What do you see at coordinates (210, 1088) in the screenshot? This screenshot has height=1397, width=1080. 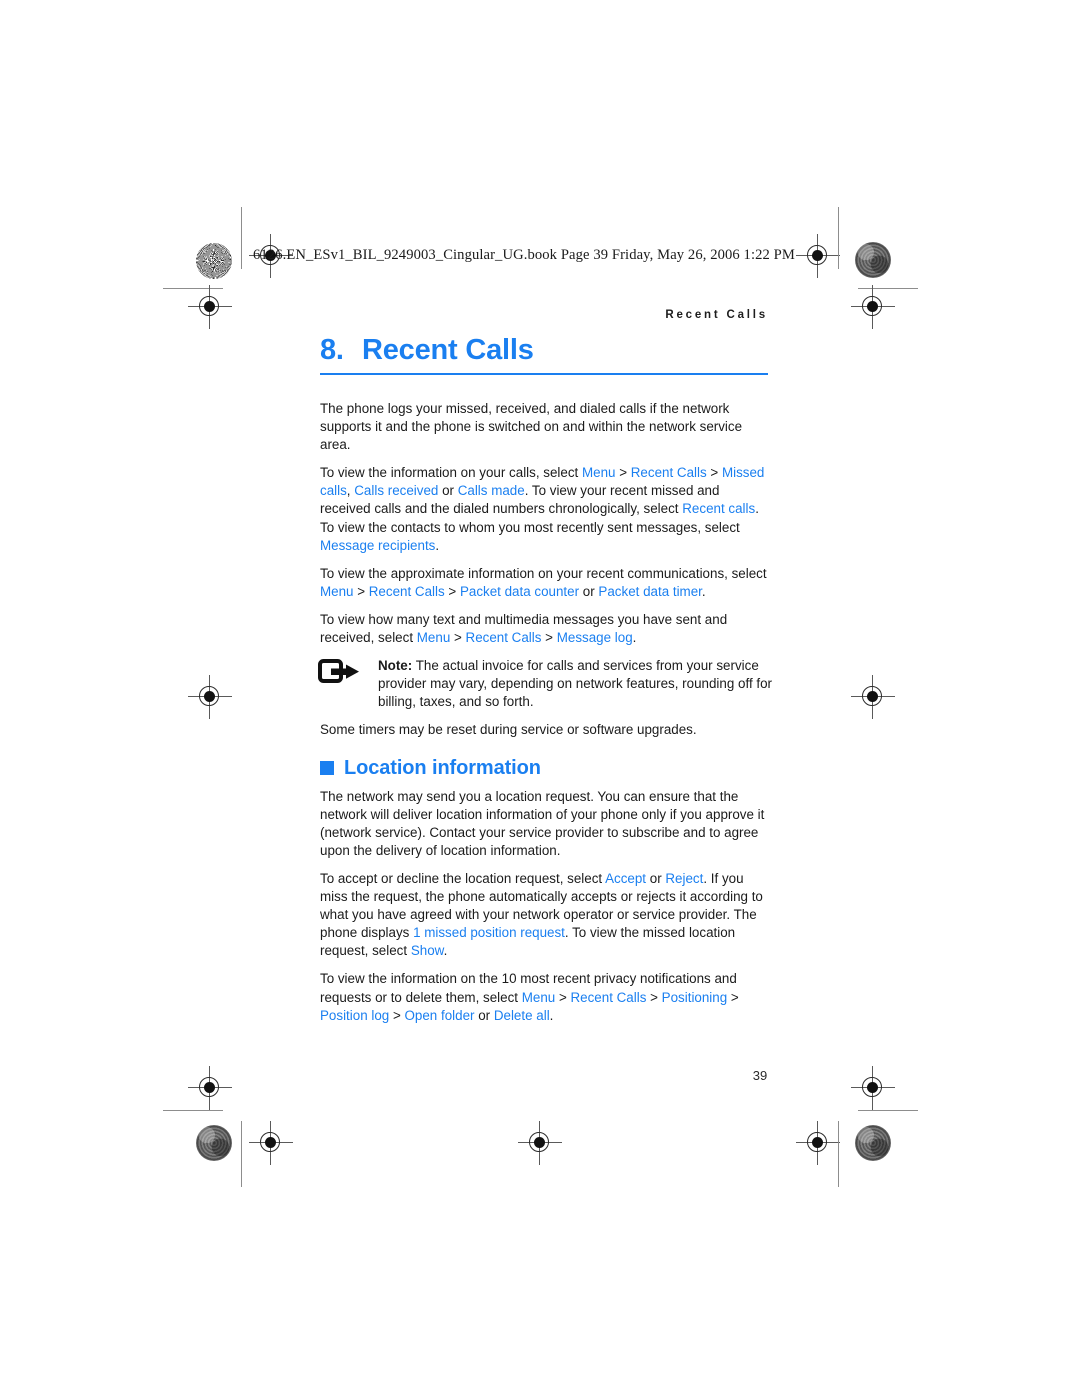 I see `registration-crosshair-lower-left` at bounding box center [210, 1088].